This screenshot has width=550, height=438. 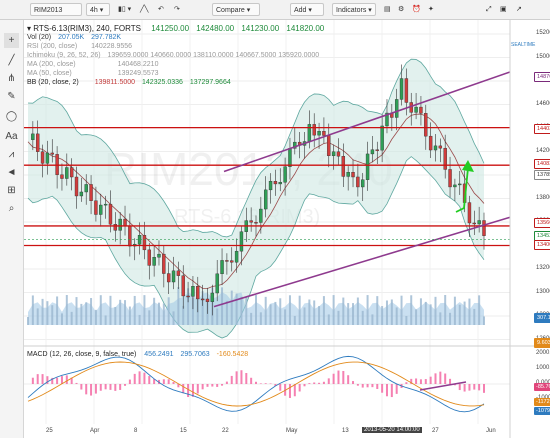 I want to click on text-icon: Aa, so click(x=11, y=136).